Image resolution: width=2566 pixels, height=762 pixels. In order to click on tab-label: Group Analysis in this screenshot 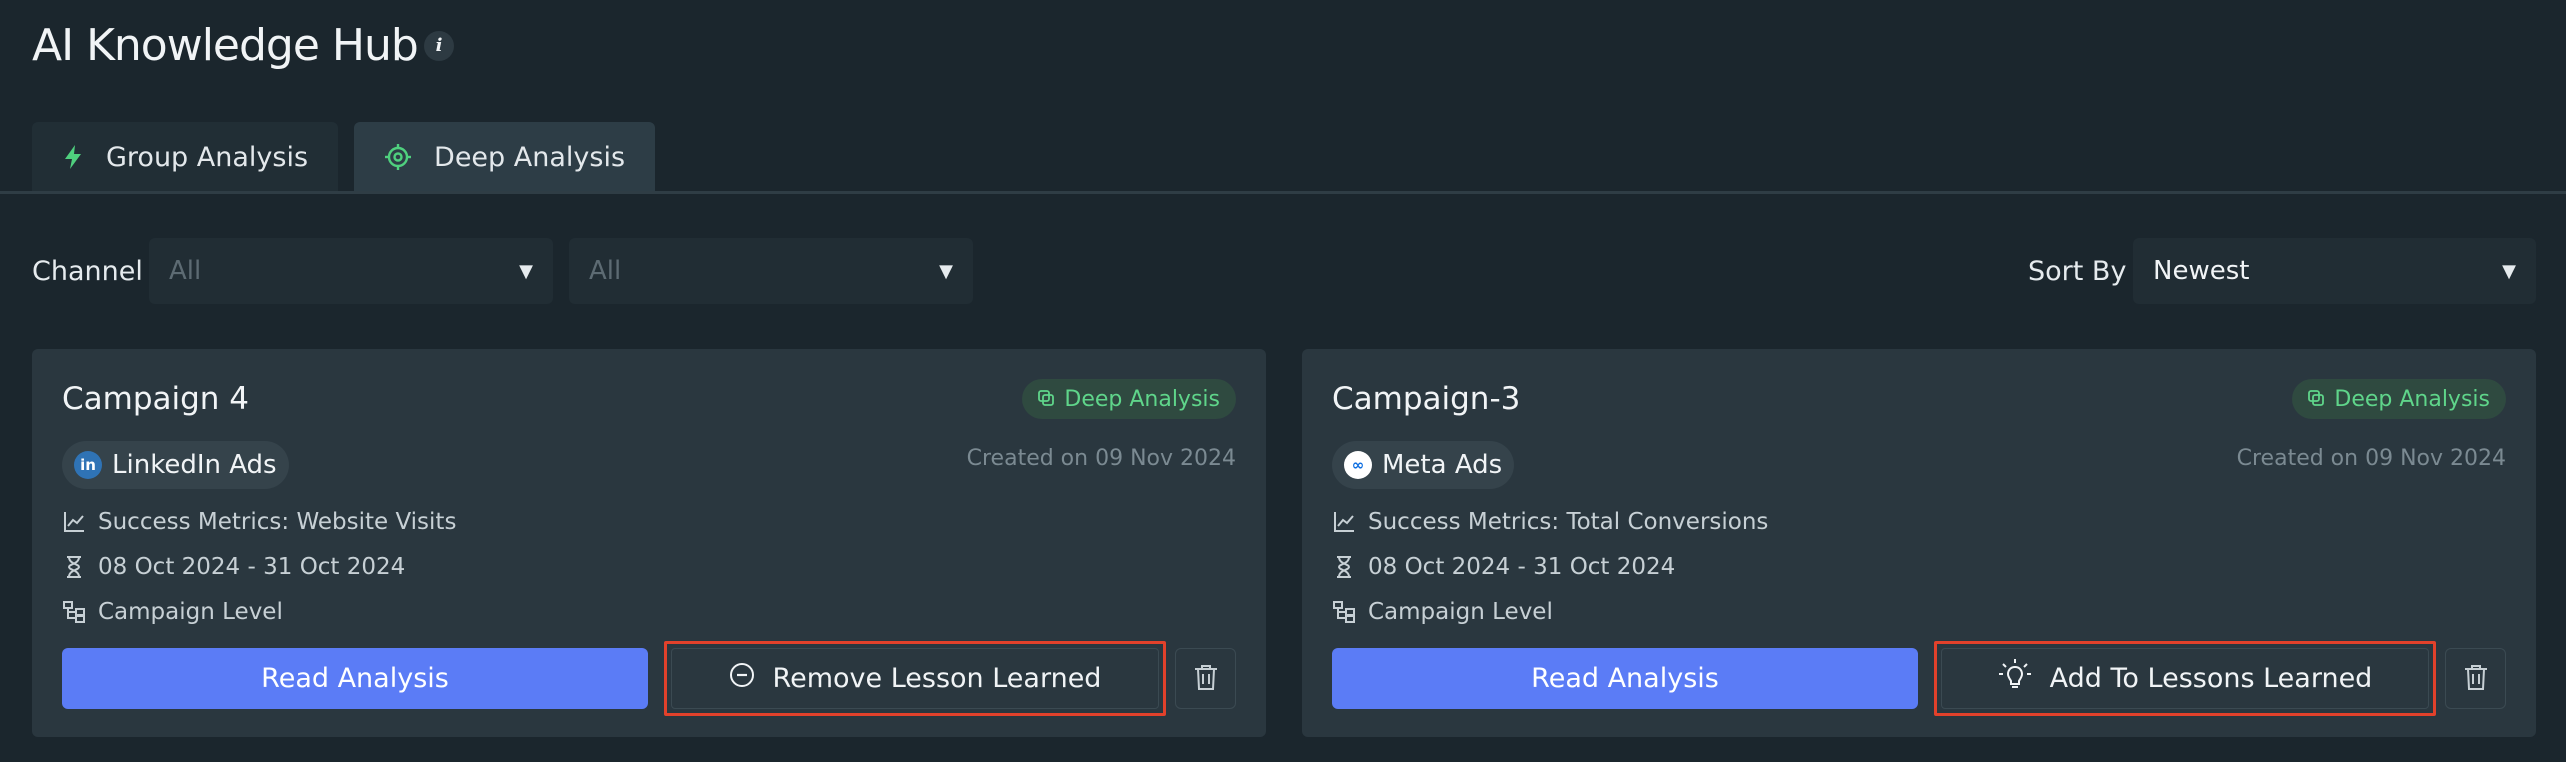, I will do `click(207, 157)`.